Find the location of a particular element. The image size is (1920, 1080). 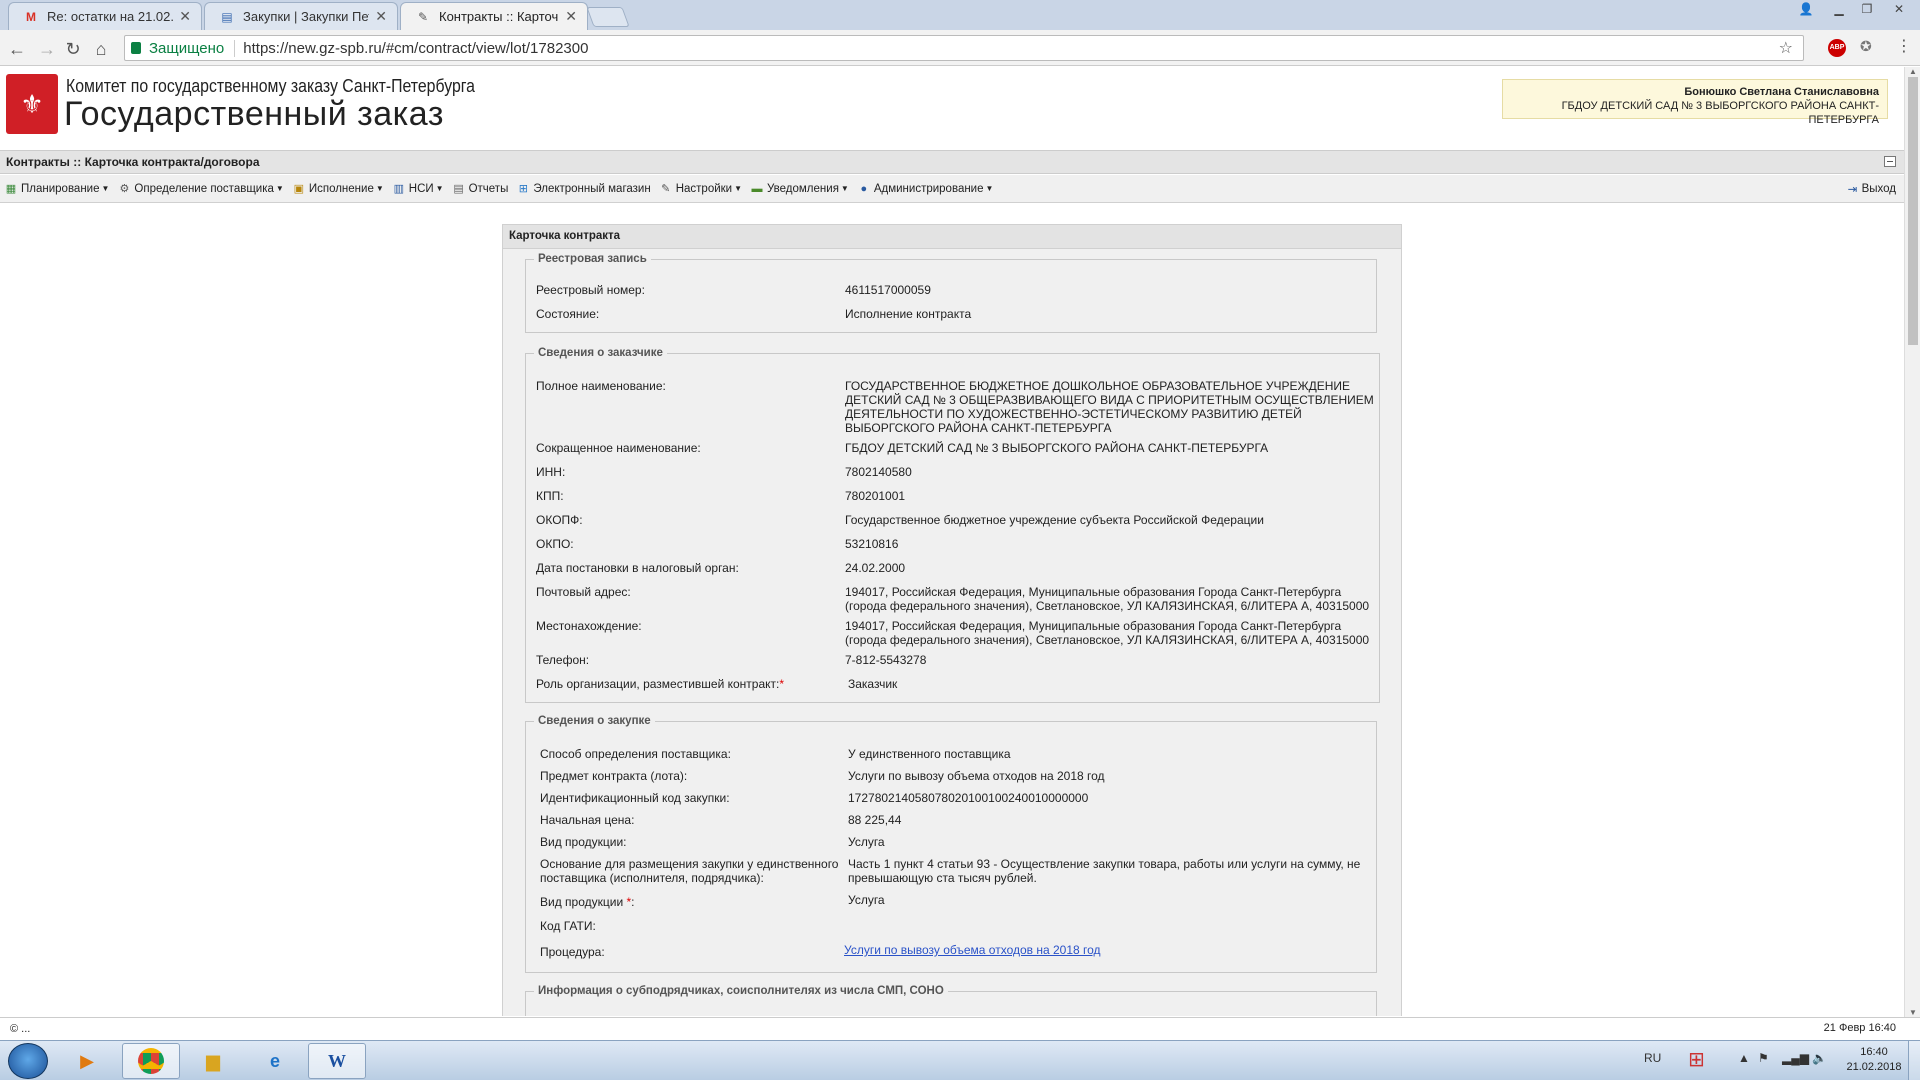

start-button is located at coordinates (28, 1061).